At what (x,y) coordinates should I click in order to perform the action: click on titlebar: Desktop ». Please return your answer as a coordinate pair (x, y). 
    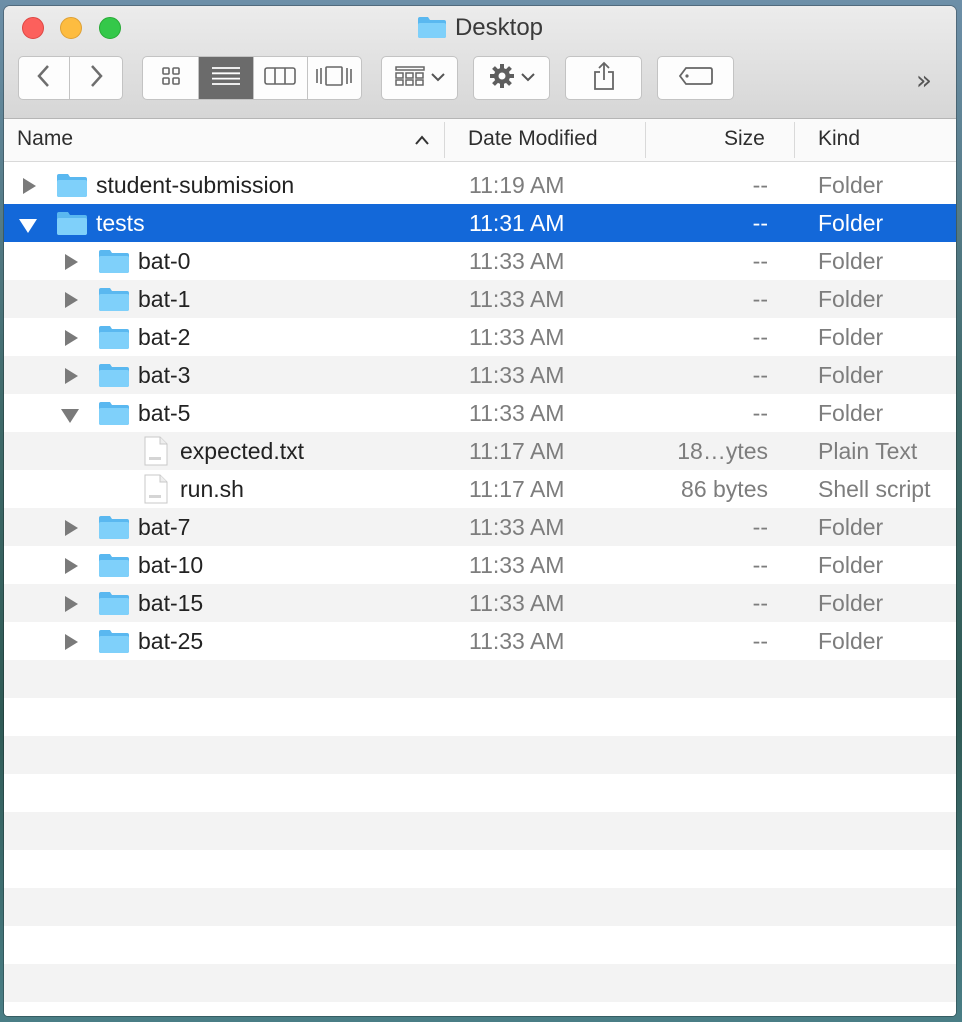
    Looking at the image, I should click on (480, 62).